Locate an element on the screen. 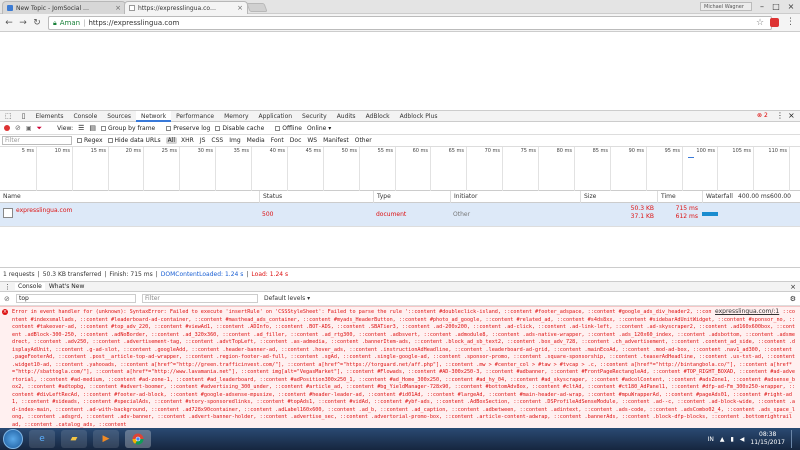 The width and height of the screenshot is (800, 450). column-size: Size is located at coordinates (588, 197).